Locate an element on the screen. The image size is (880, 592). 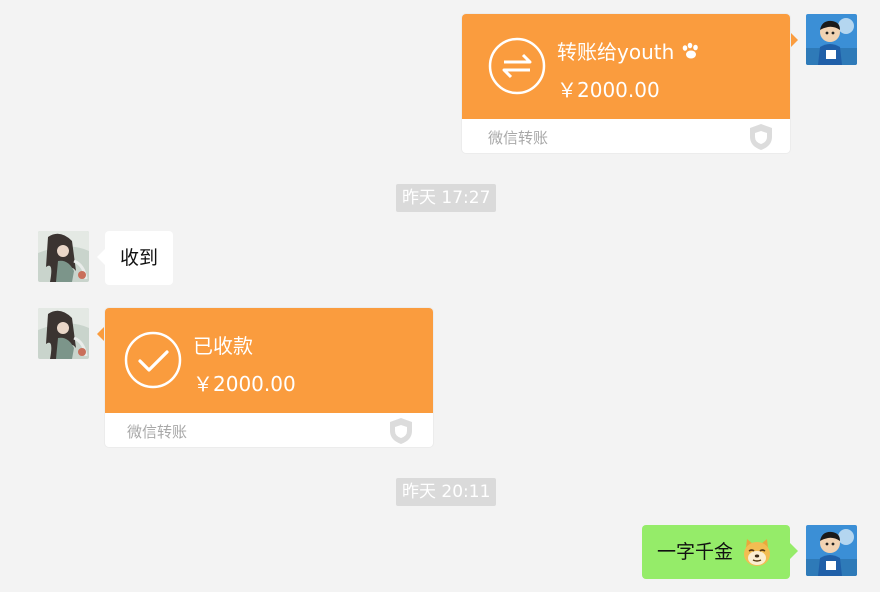
timestamp: 昨天 20:11 is located at coordinates (446, 492).